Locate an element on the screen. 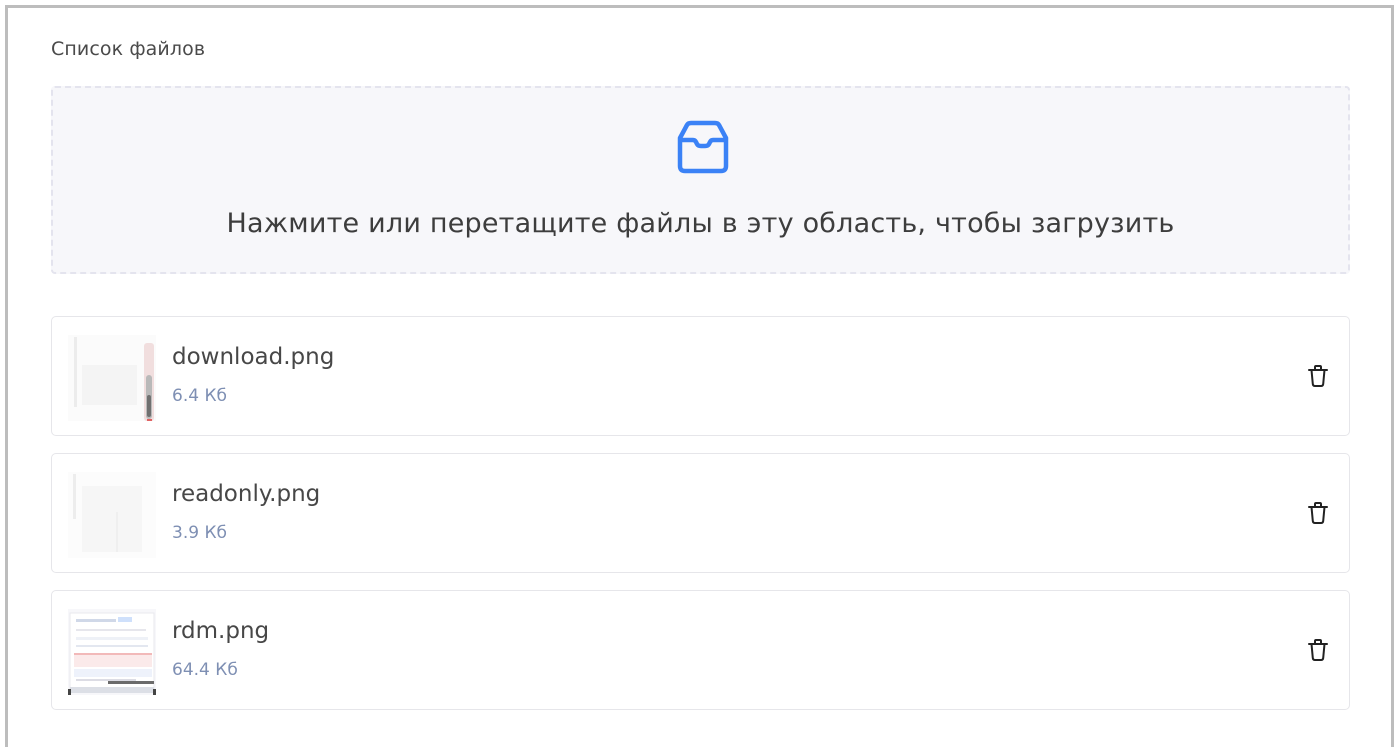 This screenshot has height=747, width=1399. file-size: 6.4 Кб is located at coordinates (199, 396).